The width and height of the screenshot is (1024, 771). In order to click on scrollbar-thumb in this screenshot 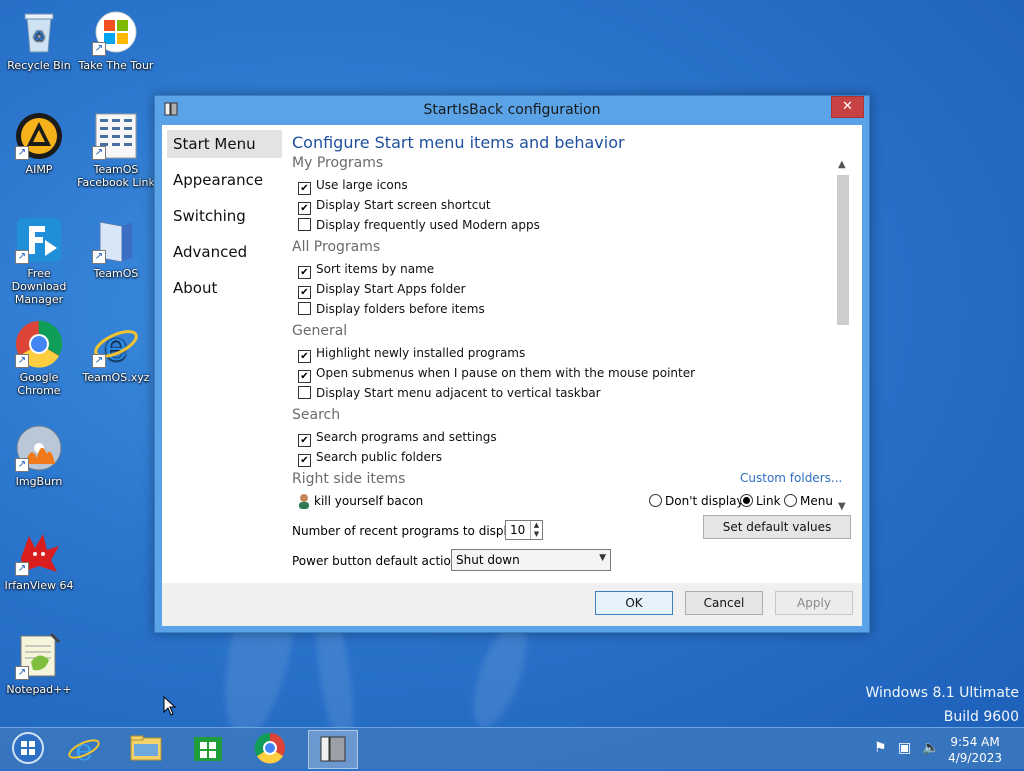, I will do `click(843, 250)`.